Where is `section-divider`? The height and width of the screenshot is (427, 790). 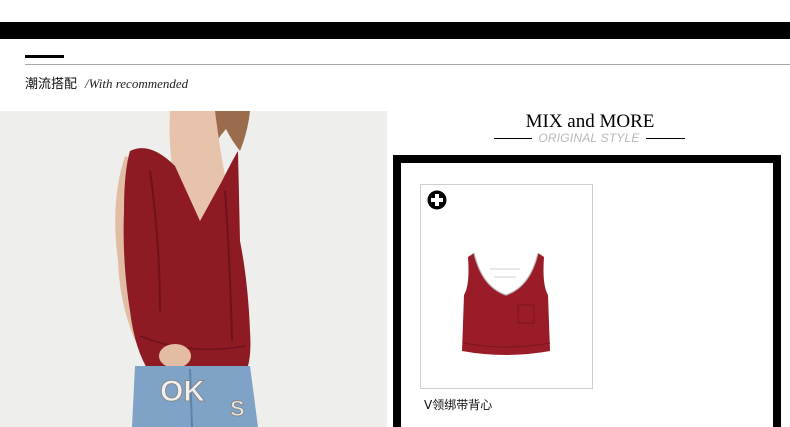 section-divider is located at coordinates (407, 64).